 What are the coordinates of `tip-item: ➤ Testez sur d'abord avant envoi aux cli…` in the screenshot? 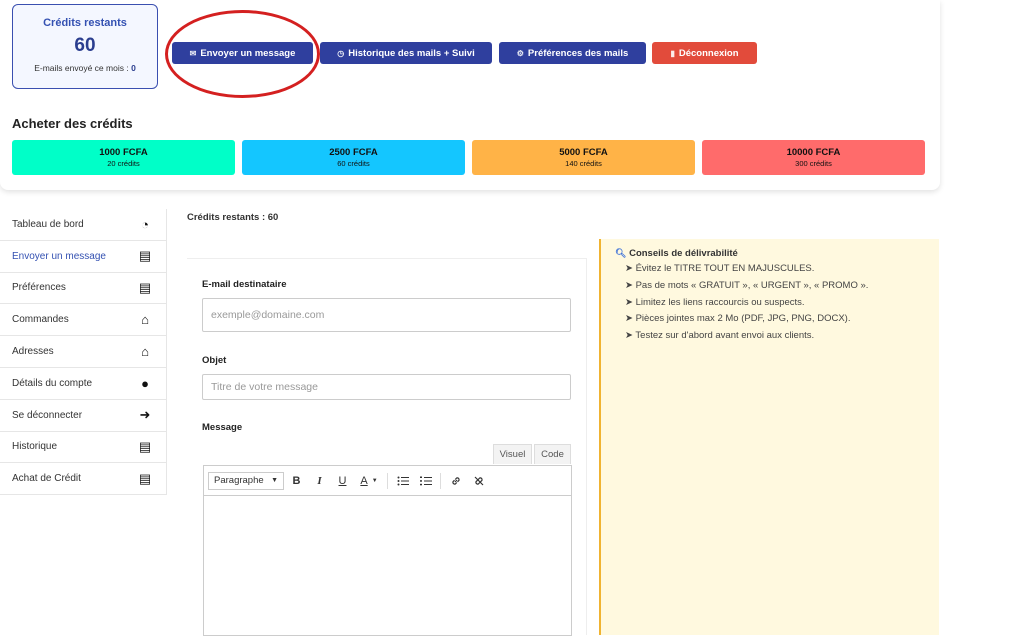 It's located at (720, 336).